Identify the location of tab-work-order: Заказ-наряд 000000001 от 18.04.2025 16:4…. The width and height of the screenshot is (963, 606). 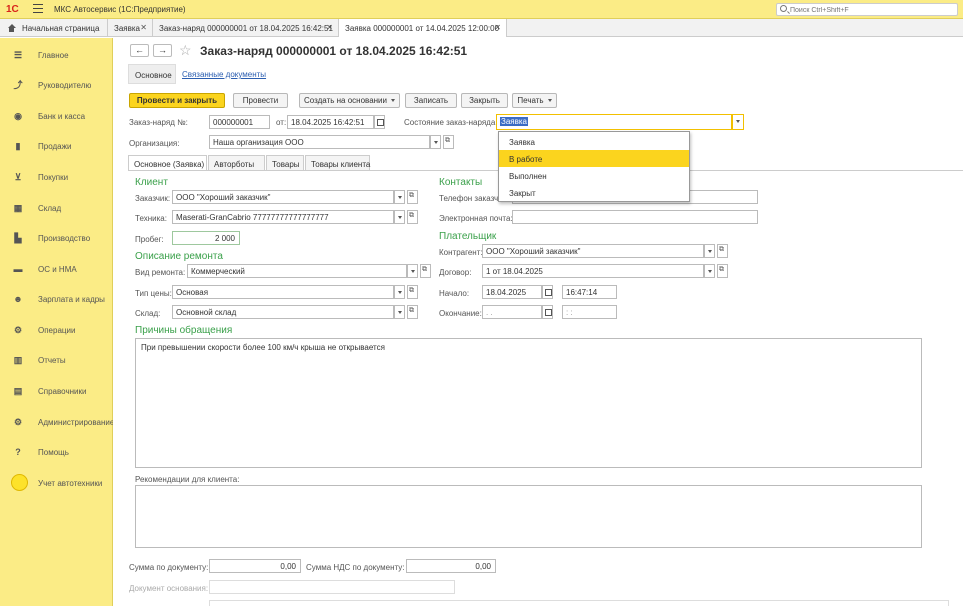
(246, 28).